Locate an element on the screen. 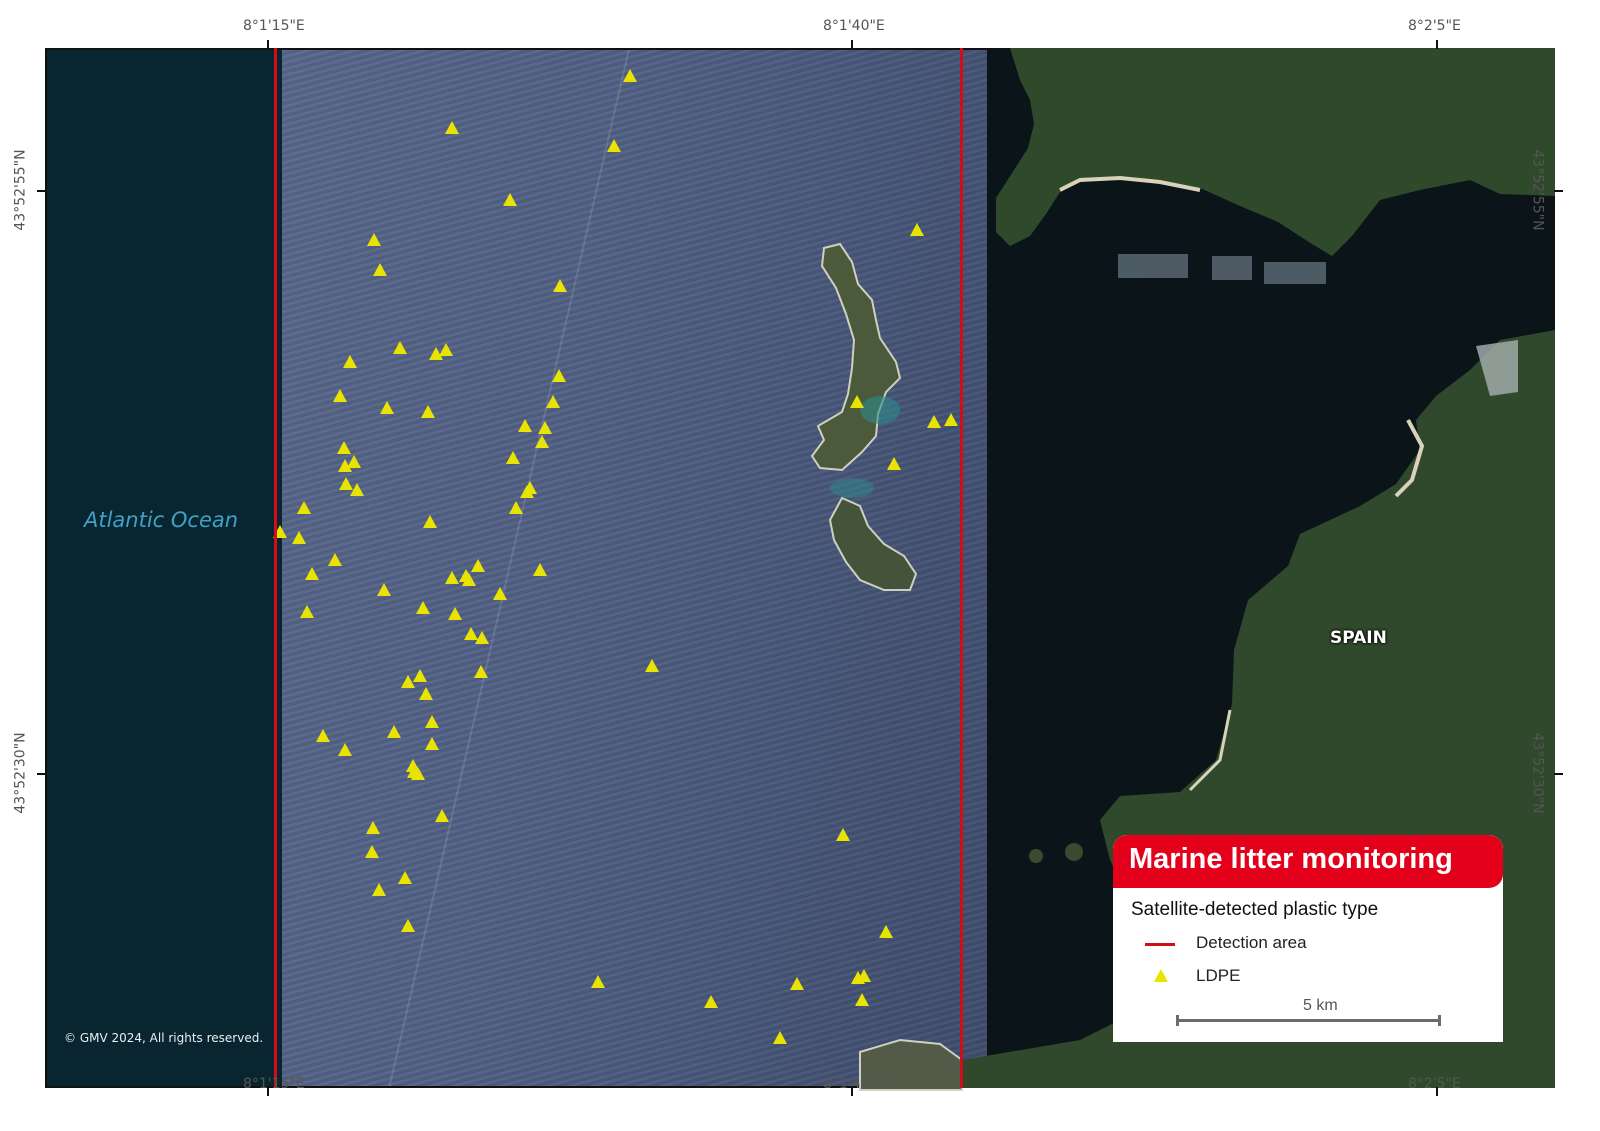 This screenshot has height=1131, width=1600. legend-item-label: Detection area is located at coordinates (1251, 942).